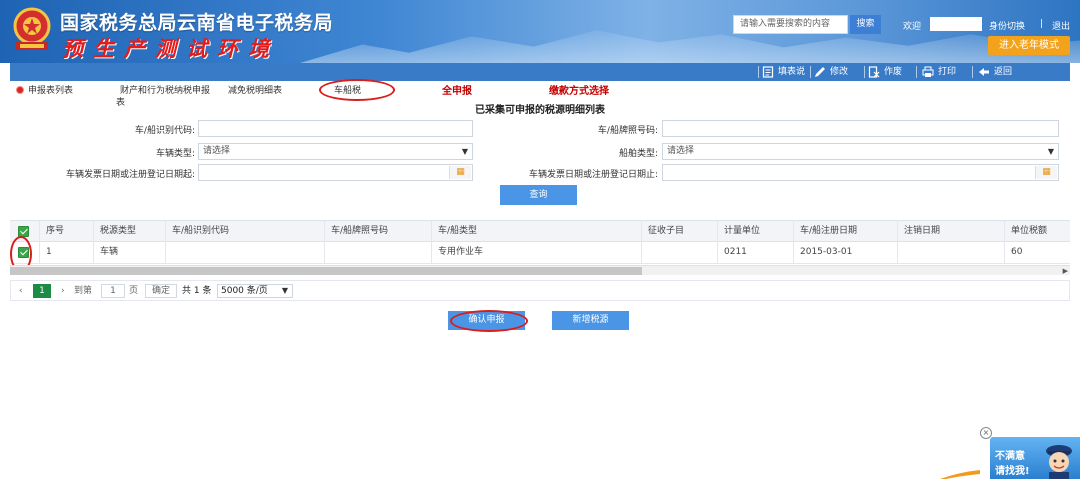 This screenshot has height=479, width=1080. Describe the element at coordinates (486, 320) in the screenshot. I see `confirm-declare-button: 确认申报` at that location.